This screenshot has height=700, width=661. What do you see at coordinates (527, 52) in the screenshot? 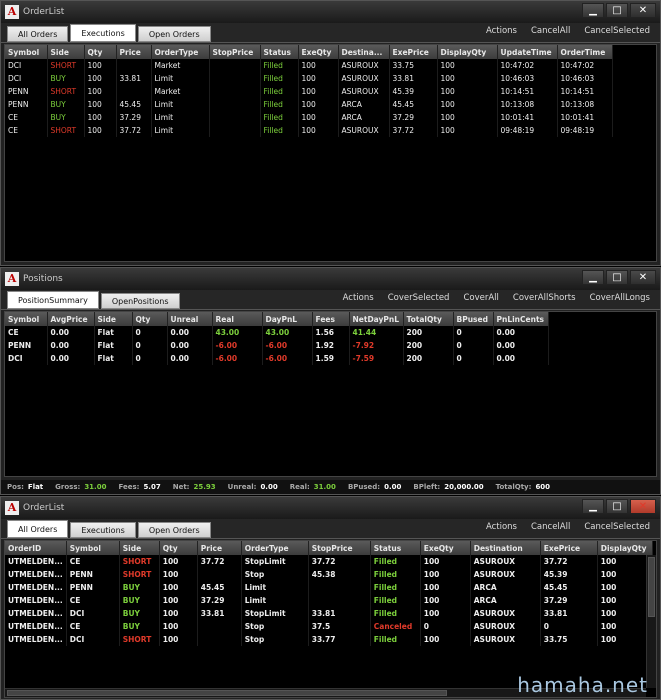
I see `column-header: UpdateTime` at bounding box center [527, 52].